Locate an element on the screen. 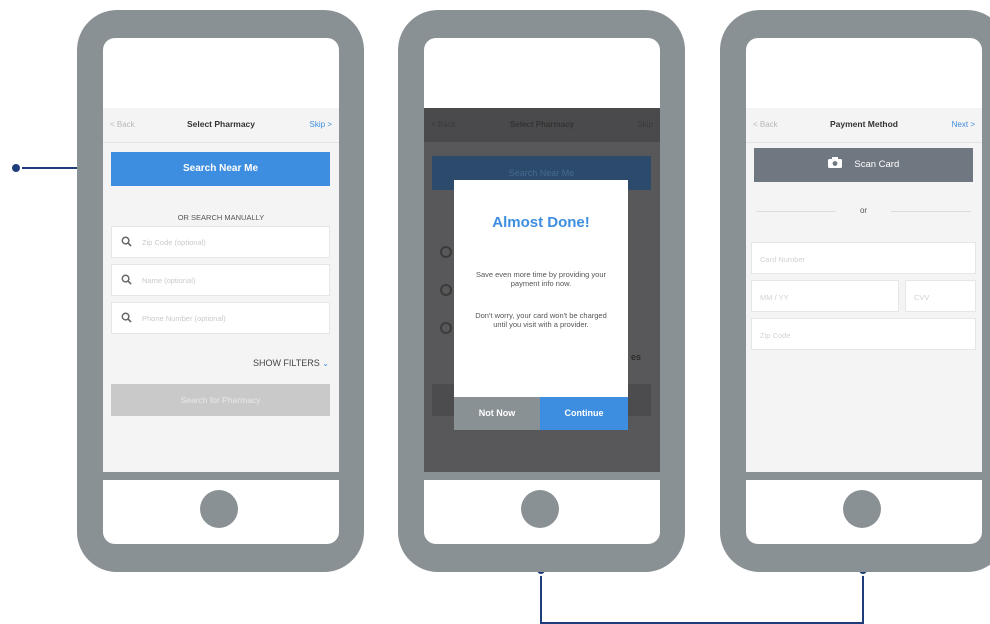 Image resolution: width=990 pixels, height=624 pixels. nav-bar: < Back Select Pharmacy Skip > is located at coordinates (221, 125).